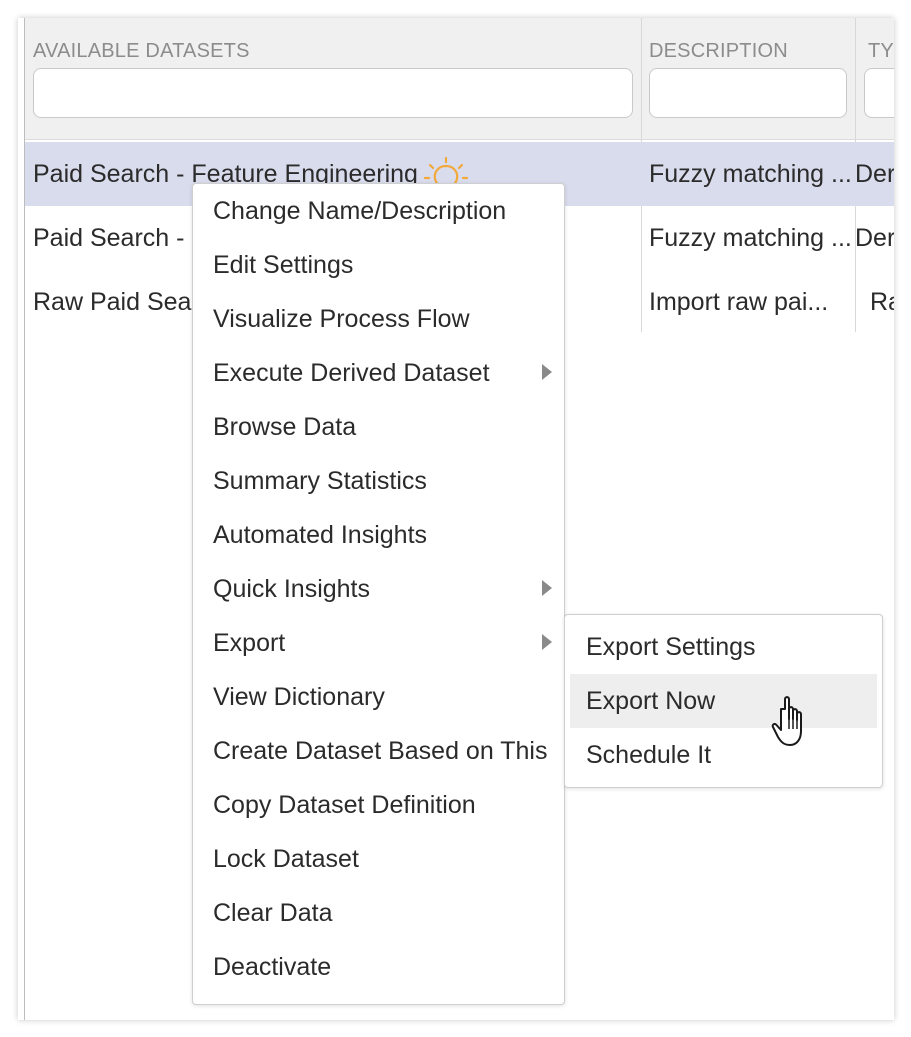 The width and height of the screenshot is (911, 1037). I want to click on menu-item-edit-settings: Edit Settings, so click(378, 265).